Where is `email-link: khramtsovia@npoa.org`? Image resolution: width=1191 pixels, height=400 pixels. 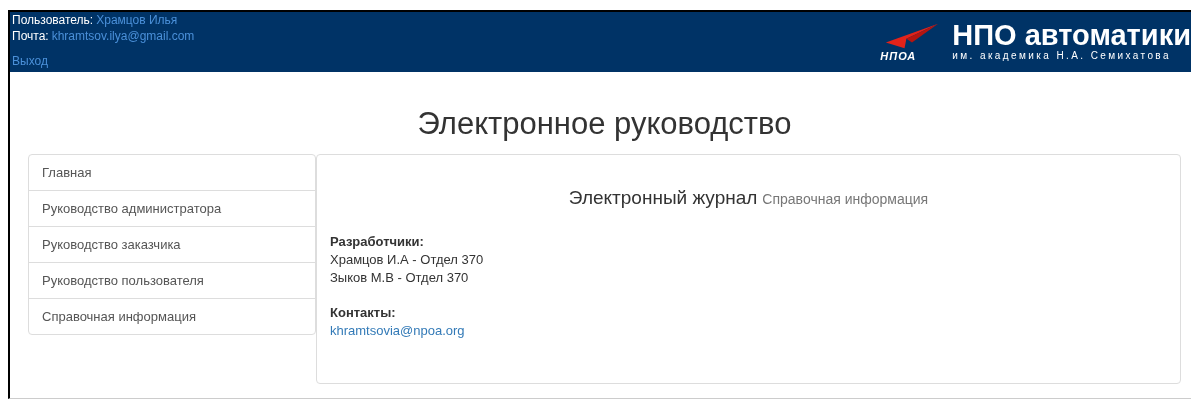
email-link: khramtsovia@npoa.org is located at coordinates (397, 330).